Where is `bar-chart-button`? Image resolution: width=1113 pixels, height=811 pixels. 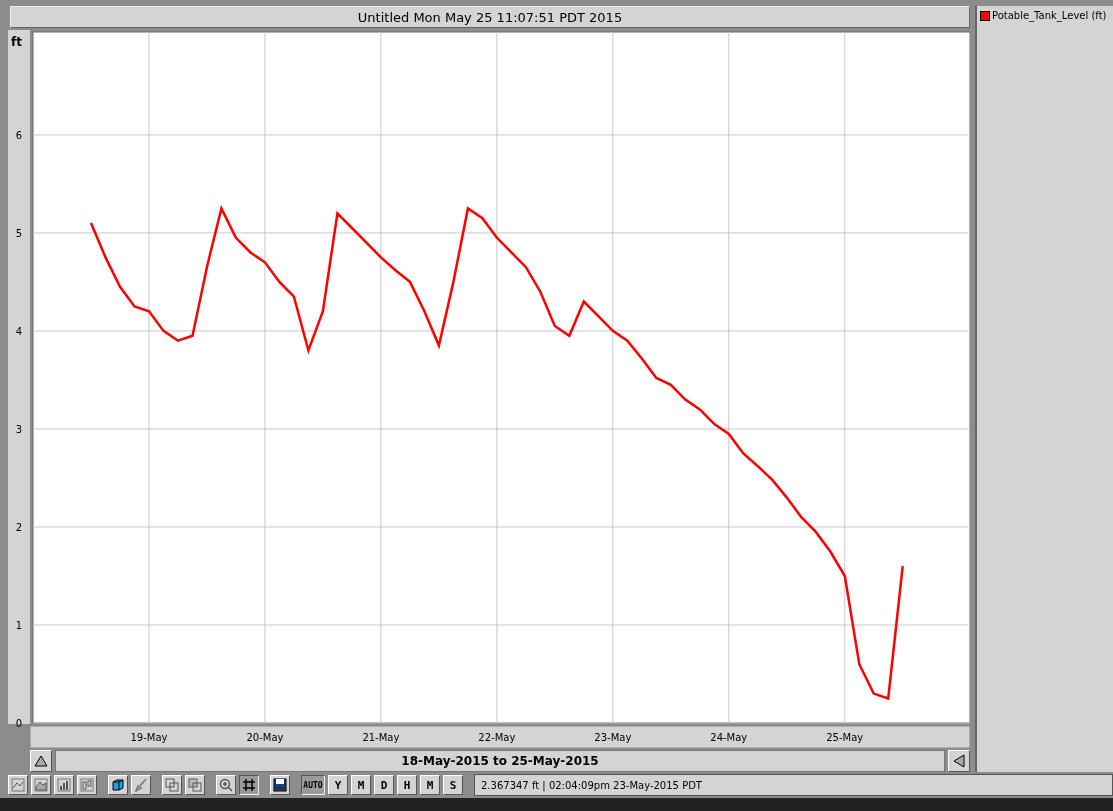 bar-chart-button is located at coordinates (64, 785).